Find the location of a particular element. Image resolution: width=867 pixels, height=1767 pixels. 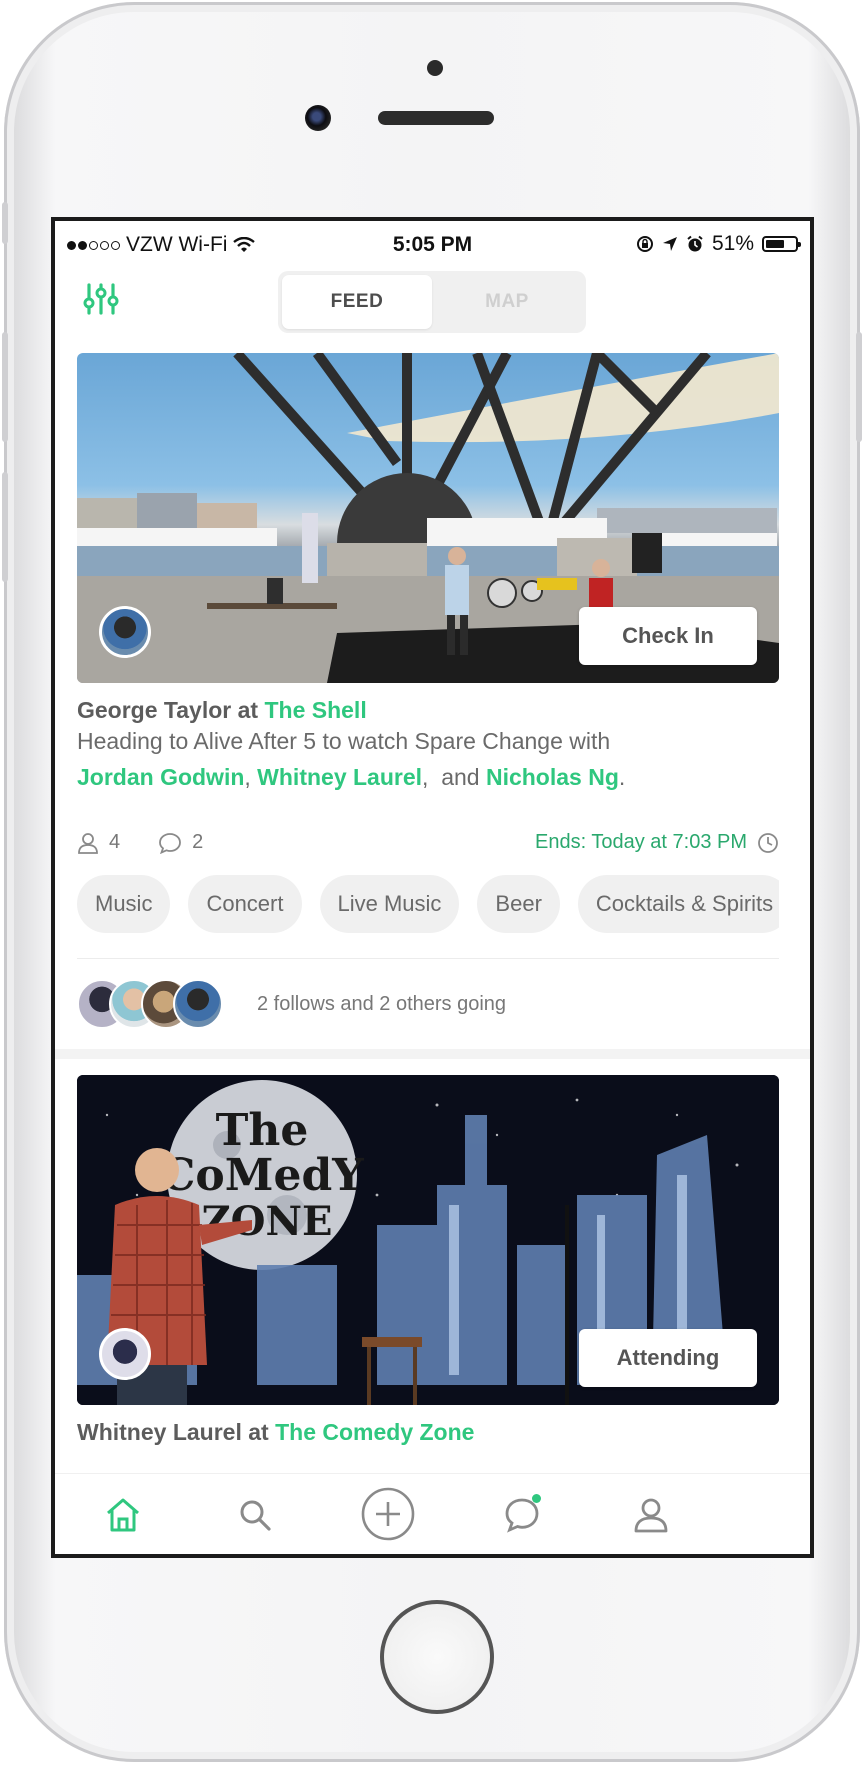

divider is located at coordinates (428, 958).